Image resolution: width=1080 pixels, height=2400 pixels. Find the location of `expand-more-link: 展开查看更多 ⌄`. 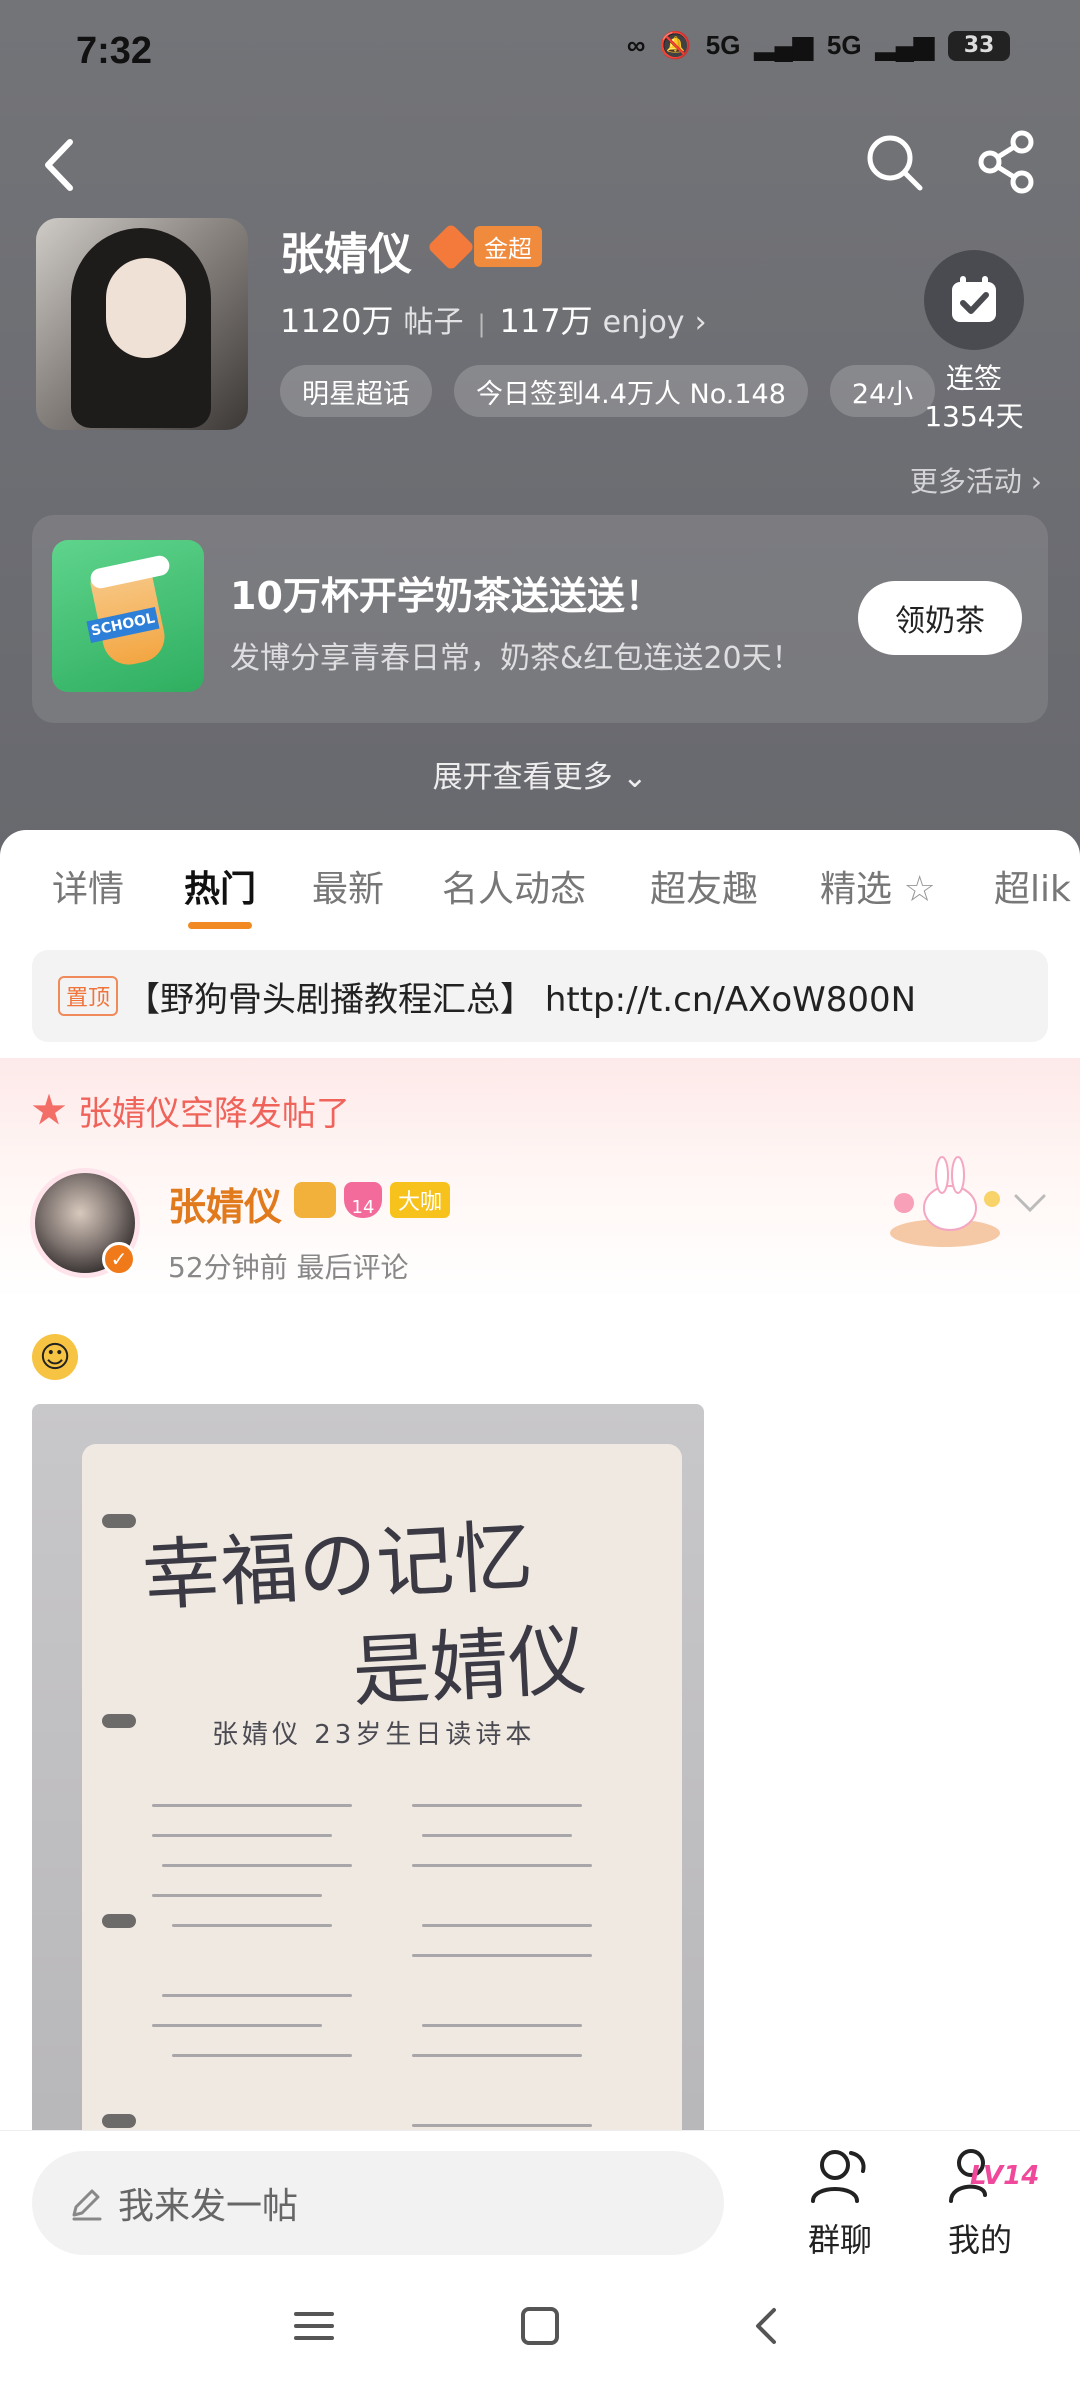

expand-more-link: 展开查看更多 ⌄ is located at coordinates (540, 774).